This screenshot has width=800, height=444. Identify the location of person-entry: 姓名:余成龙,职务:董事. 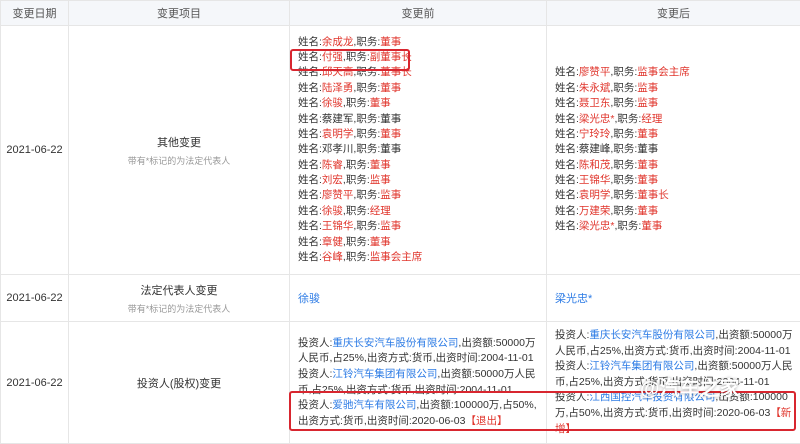
(422, 42).